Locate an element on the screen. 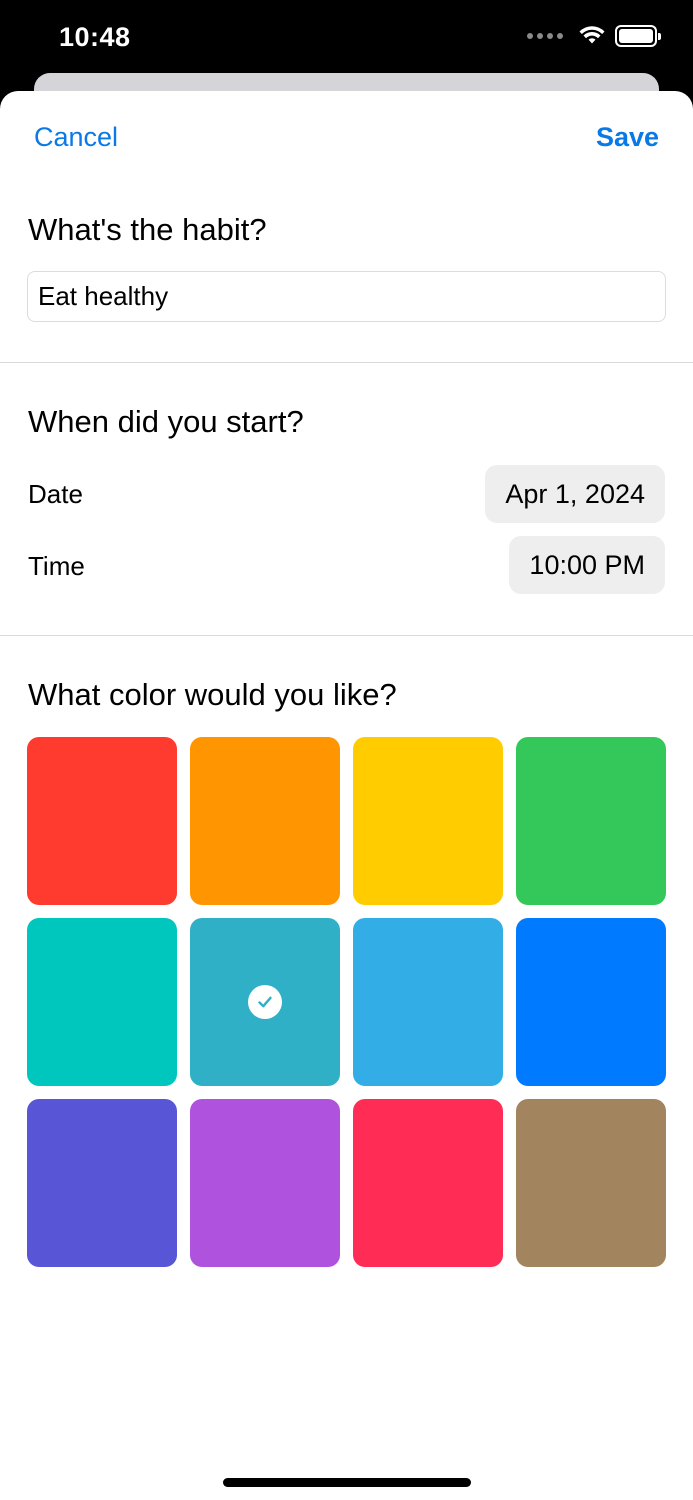 The height and width of the screenshot is (1500, 693). habit-section-title: What's the habit? is located at coordinates (147, 229).